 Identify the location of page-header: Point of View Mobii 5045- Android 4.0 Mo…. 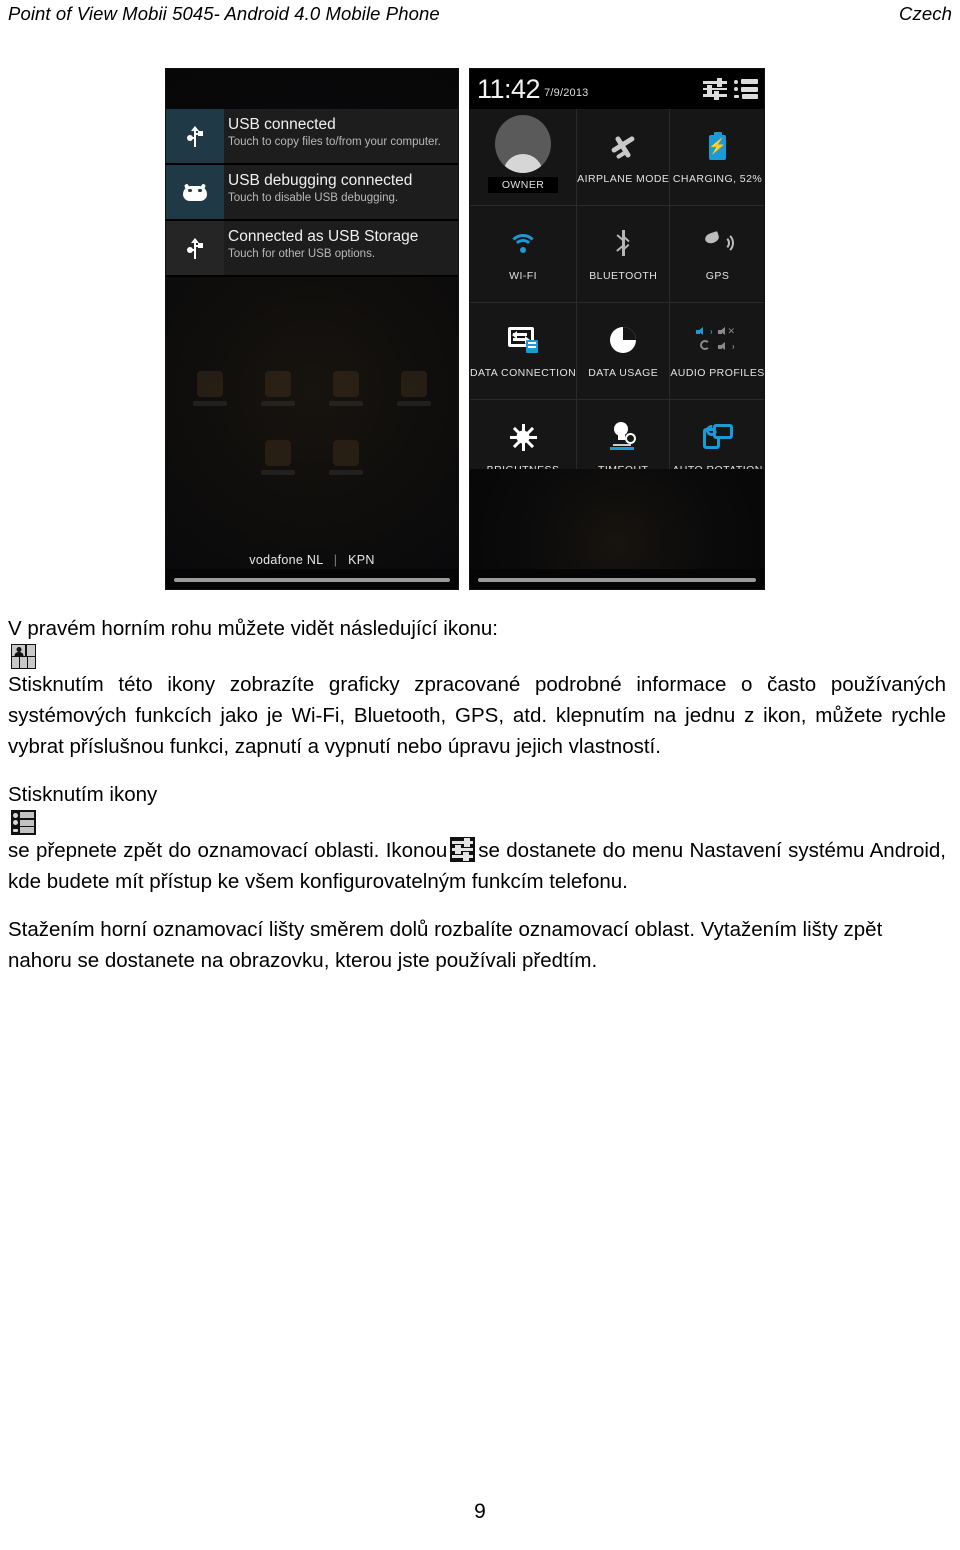
(480, 15).